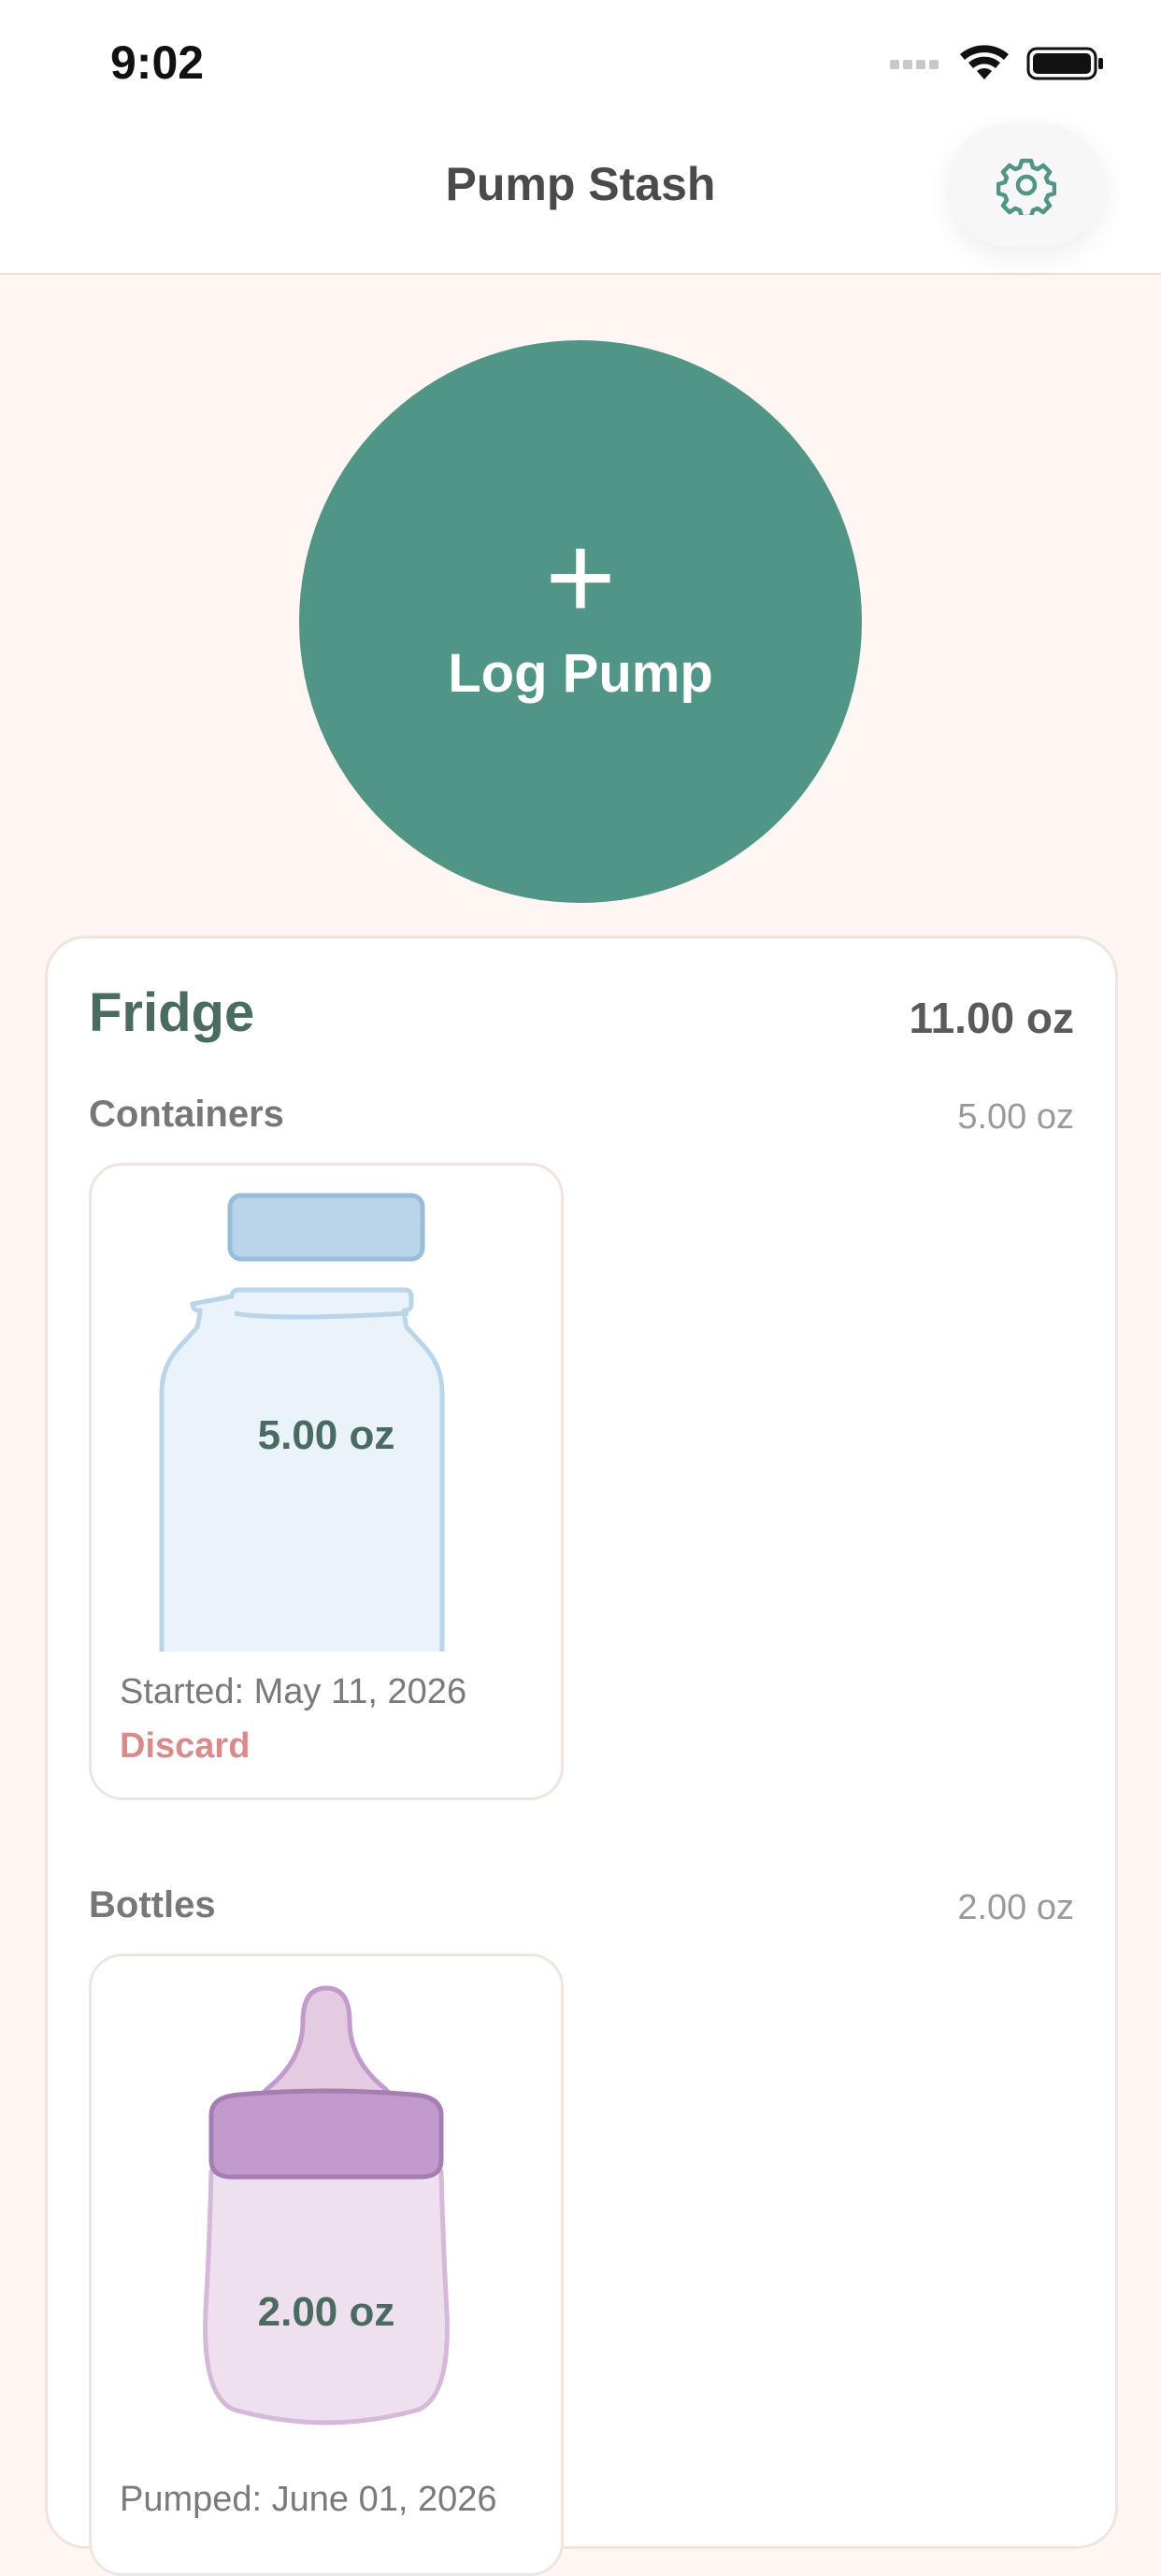 Image resolution: width=1161 pixels, height=2576 pixels. What do you see at coordinates (580, 65) in the screenshot?
I see `status-bar: 9:02` at bounding box center [580, 65].